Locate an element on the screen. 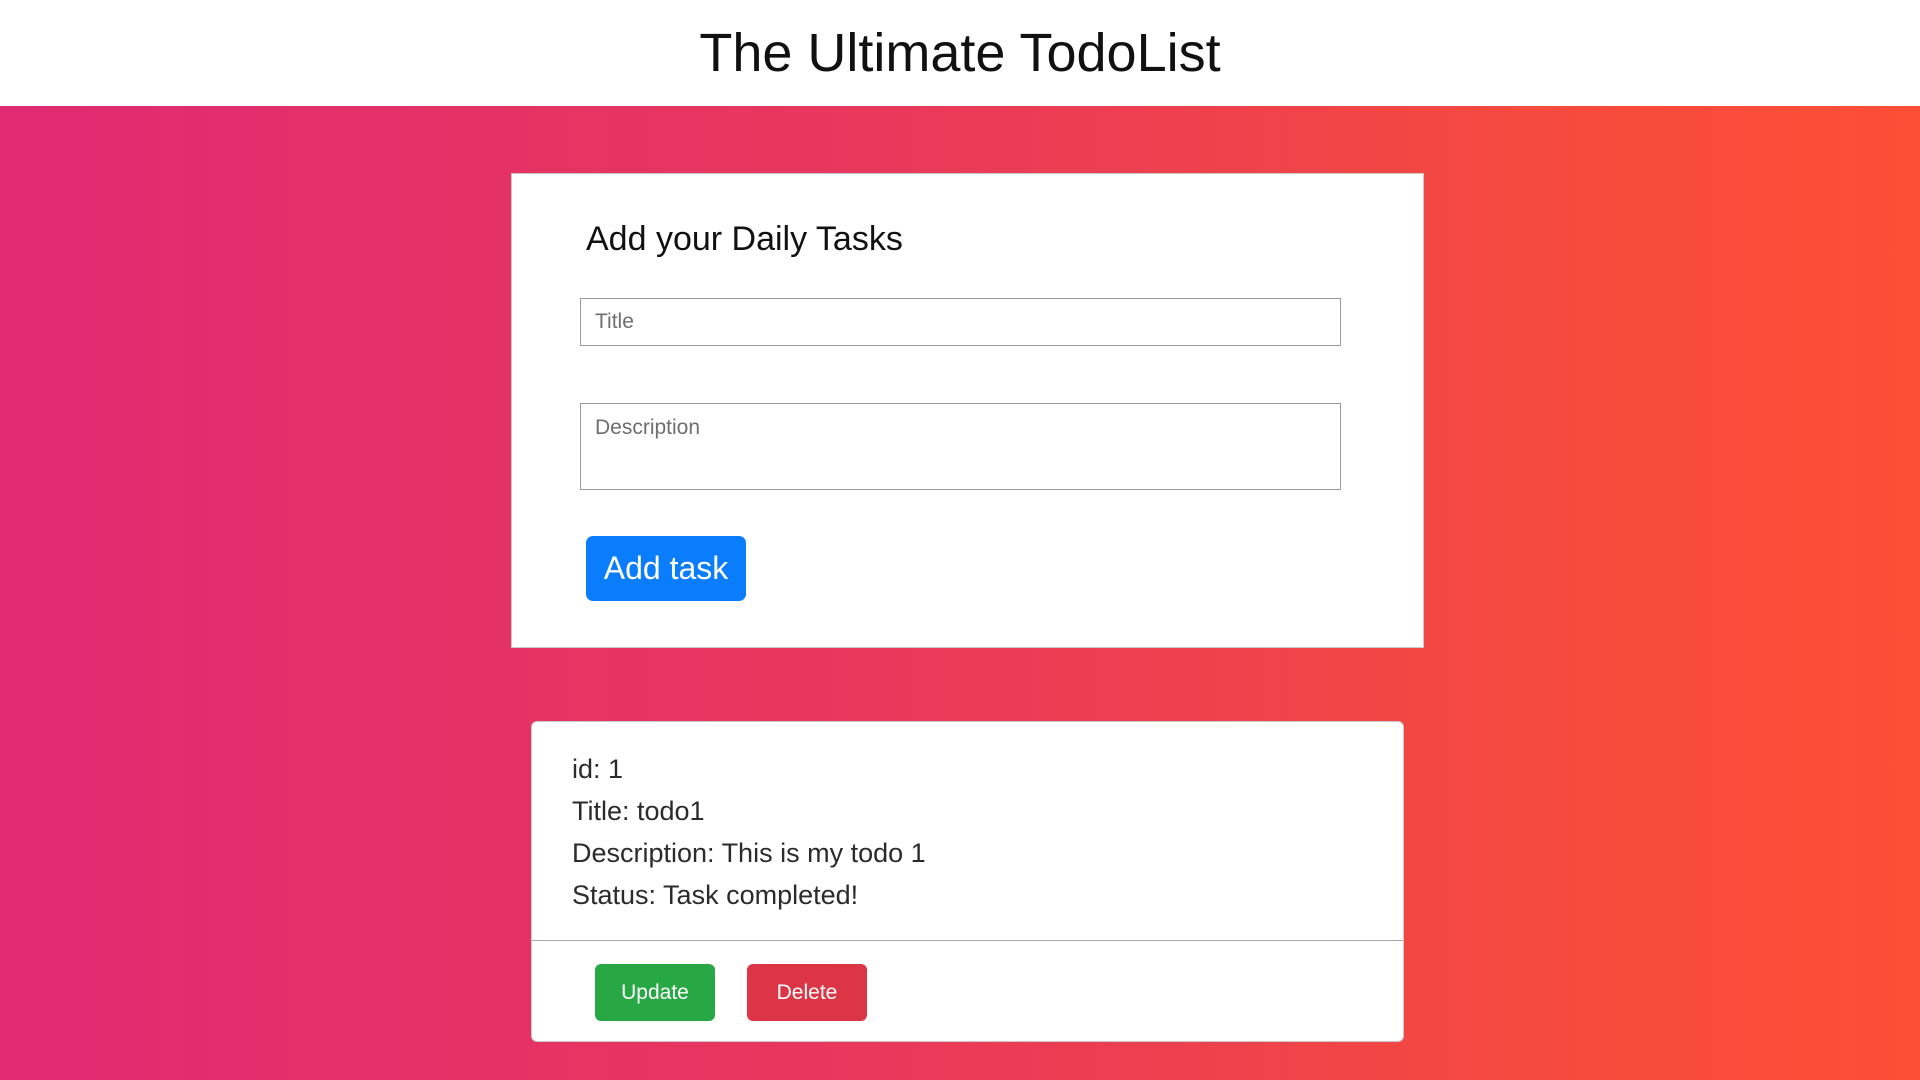 This screenshot has width=1920, height=1080. todo-description: Description: This is my todo 1 is located at coordinates (749, 853).